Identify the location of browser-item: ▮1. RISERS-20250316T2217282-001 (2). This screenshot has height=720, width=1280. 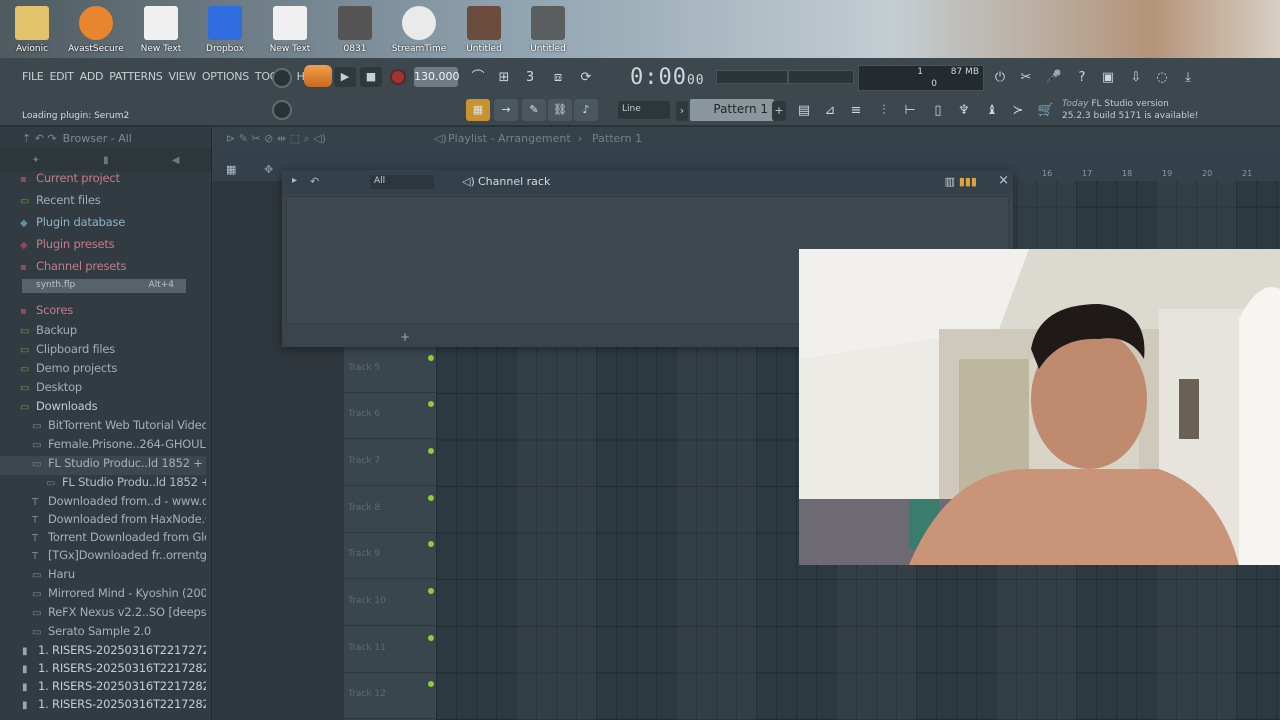
(103, 688).